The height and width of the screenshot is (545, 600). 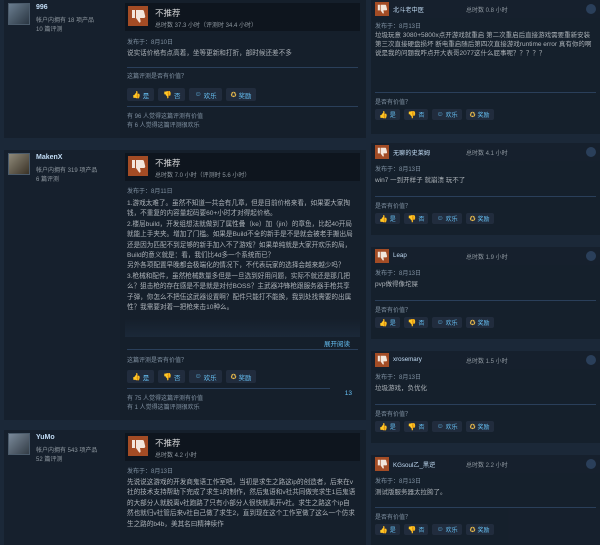 What do you see at coordinates (407, 359) in the screenshot?
I see `reviewer-name: xrosemary` at bounding box center [407, 359].